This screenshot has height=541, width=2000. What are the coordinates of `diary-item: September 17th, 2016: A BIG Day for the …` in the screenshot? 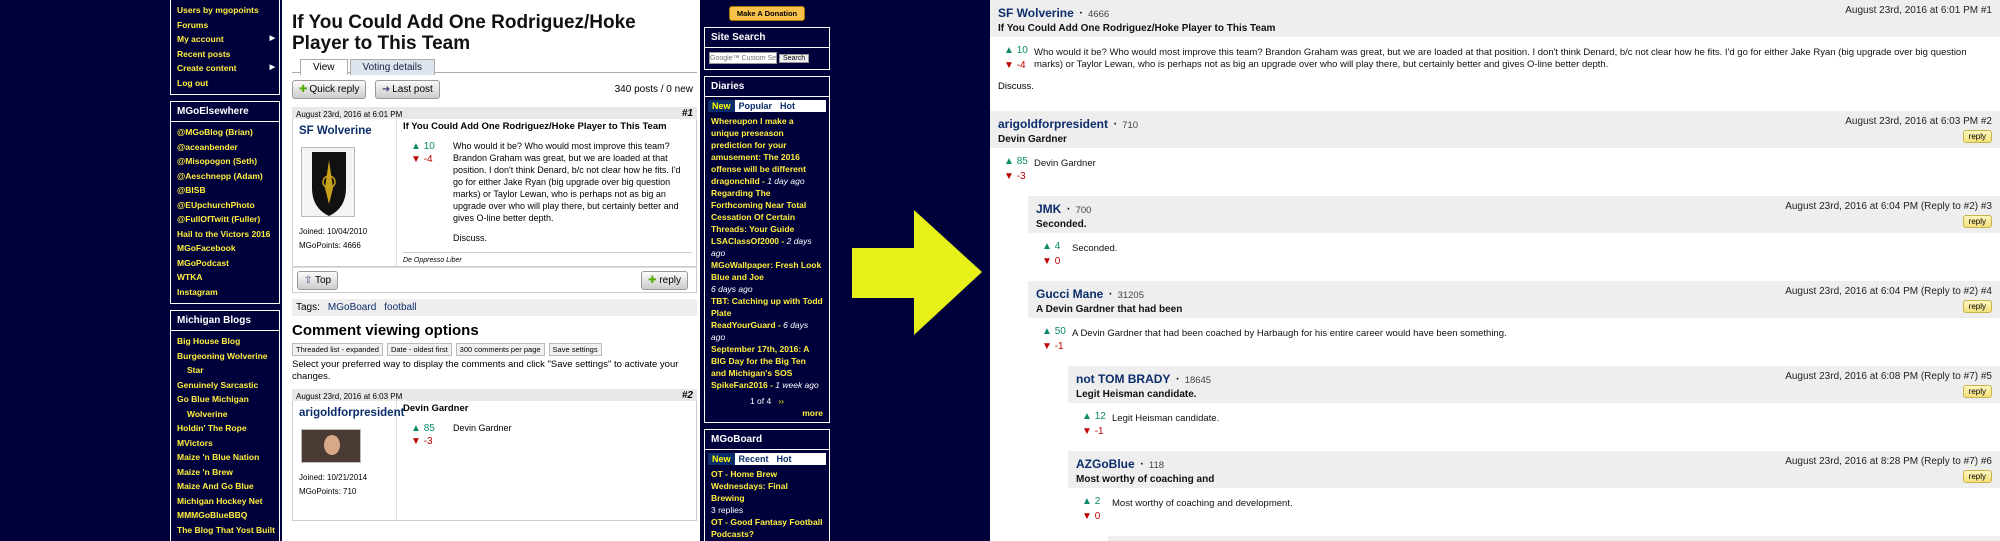 It's located at (767, 367).